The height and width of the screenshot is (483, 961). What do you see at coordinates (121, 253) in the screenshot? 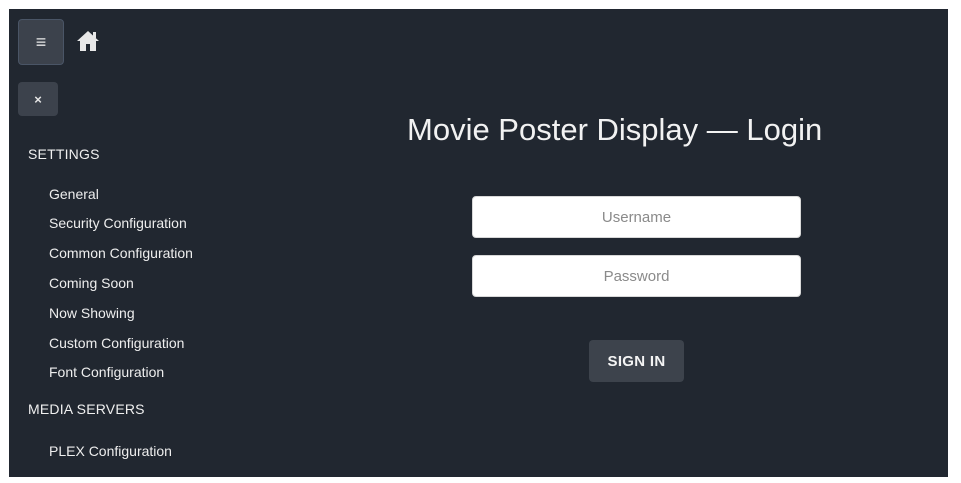
I see `sidebar-item-common-configuration: Common Configuration` at bounding box center [121, 253].